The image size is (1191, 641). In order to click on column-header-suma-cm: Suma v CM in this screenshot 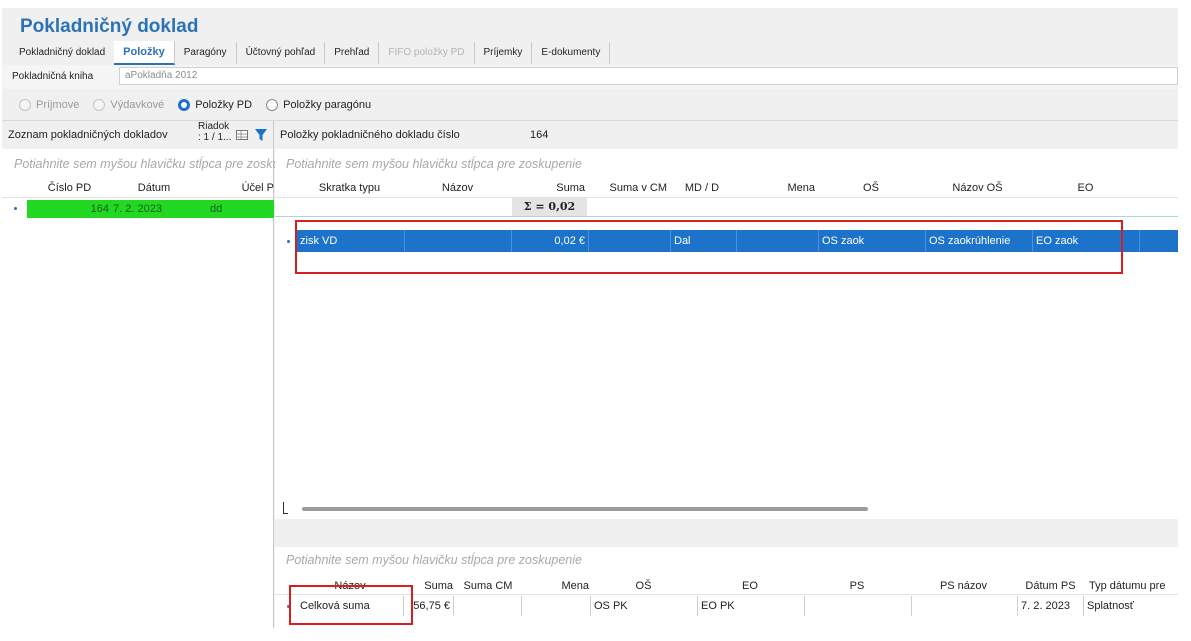, I will do `click(628, 188)`.